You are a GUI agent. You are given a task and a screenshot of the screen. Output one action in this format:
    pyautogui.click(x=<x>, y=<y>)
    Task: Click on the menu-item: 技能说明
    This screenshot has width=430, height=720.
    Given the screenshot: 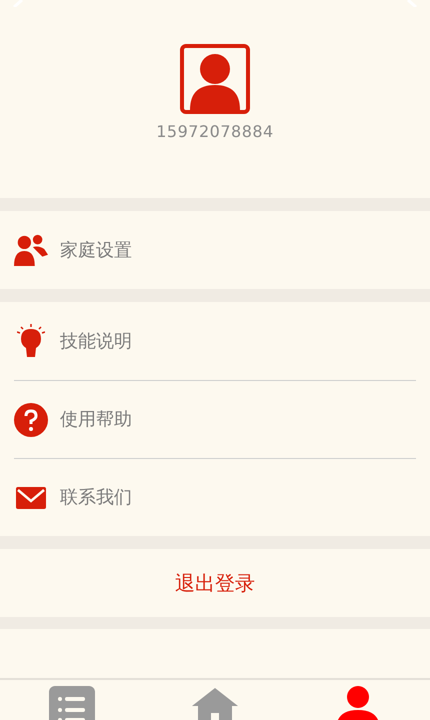 What is the action you would take?
    pyautogui.click(x=215, y=341)
    